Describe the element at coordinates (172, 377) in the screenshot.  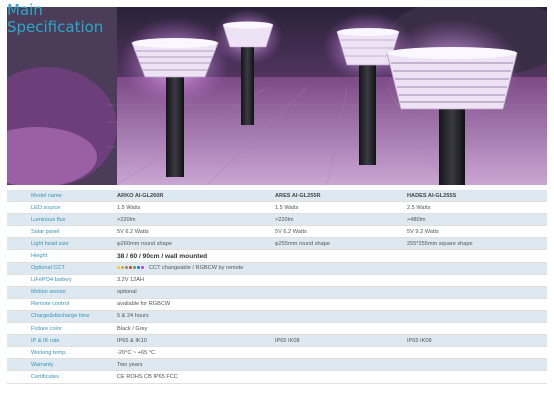
I see `table-cell: CE ROHS CB IP65 FCC` at that location.